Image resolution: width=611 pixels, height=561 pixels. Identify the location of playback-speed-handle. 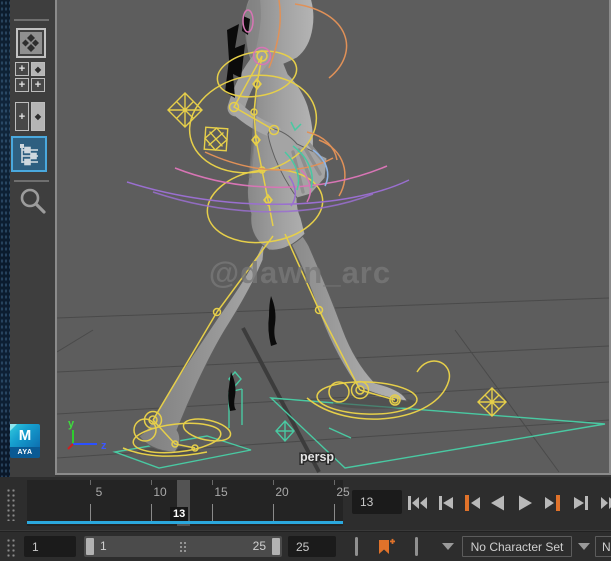
(356, 546).